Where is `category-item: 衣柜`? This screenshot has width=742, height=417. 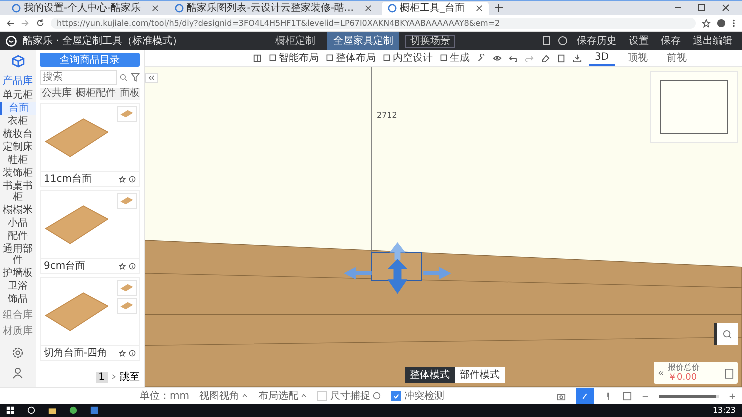 category-item: 衣柜 is located at coordinates (18, 121).